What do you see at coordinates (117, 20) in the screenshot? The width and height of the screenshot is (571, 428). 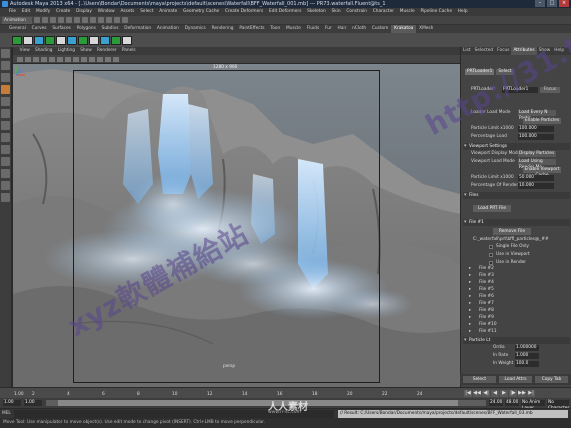 I see `ipr-render-icon` at bounding box center [117, 20].